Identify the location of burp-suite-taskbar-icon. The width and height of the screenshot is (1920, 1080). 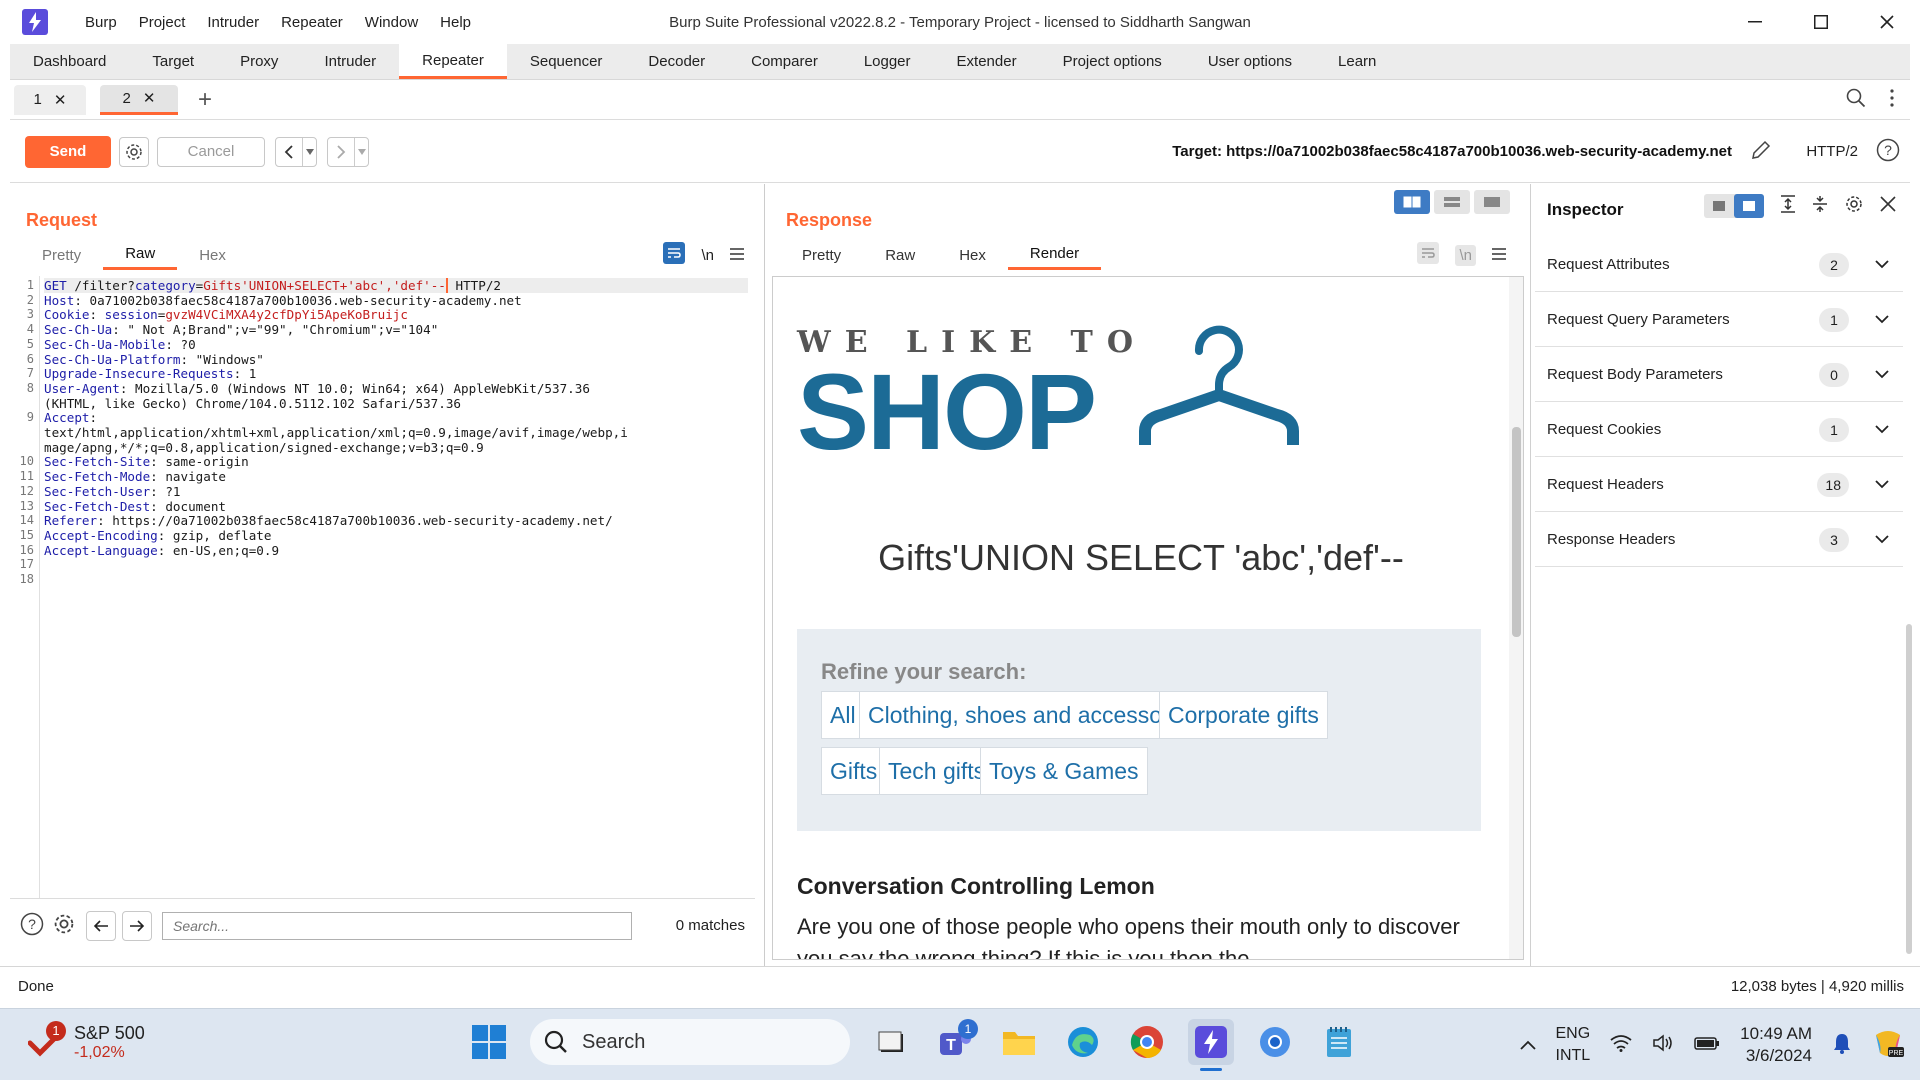
(1211, 1045).